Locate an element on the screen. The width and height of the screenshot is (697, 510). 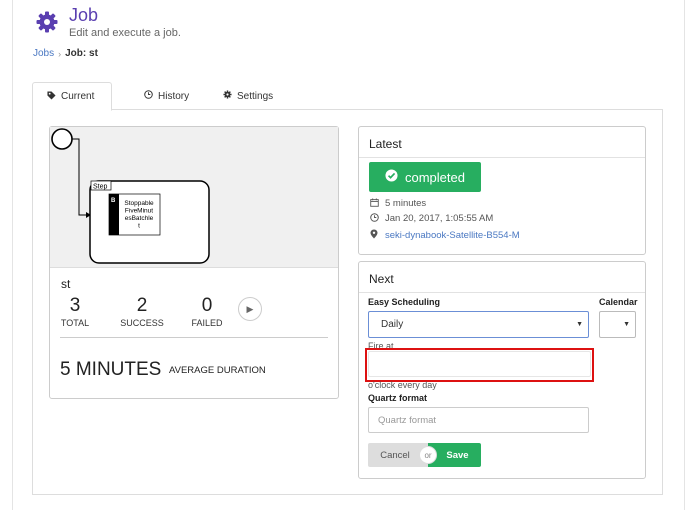
breadcrumb: Jobs › Job: st is located at coordinates (65, 53).